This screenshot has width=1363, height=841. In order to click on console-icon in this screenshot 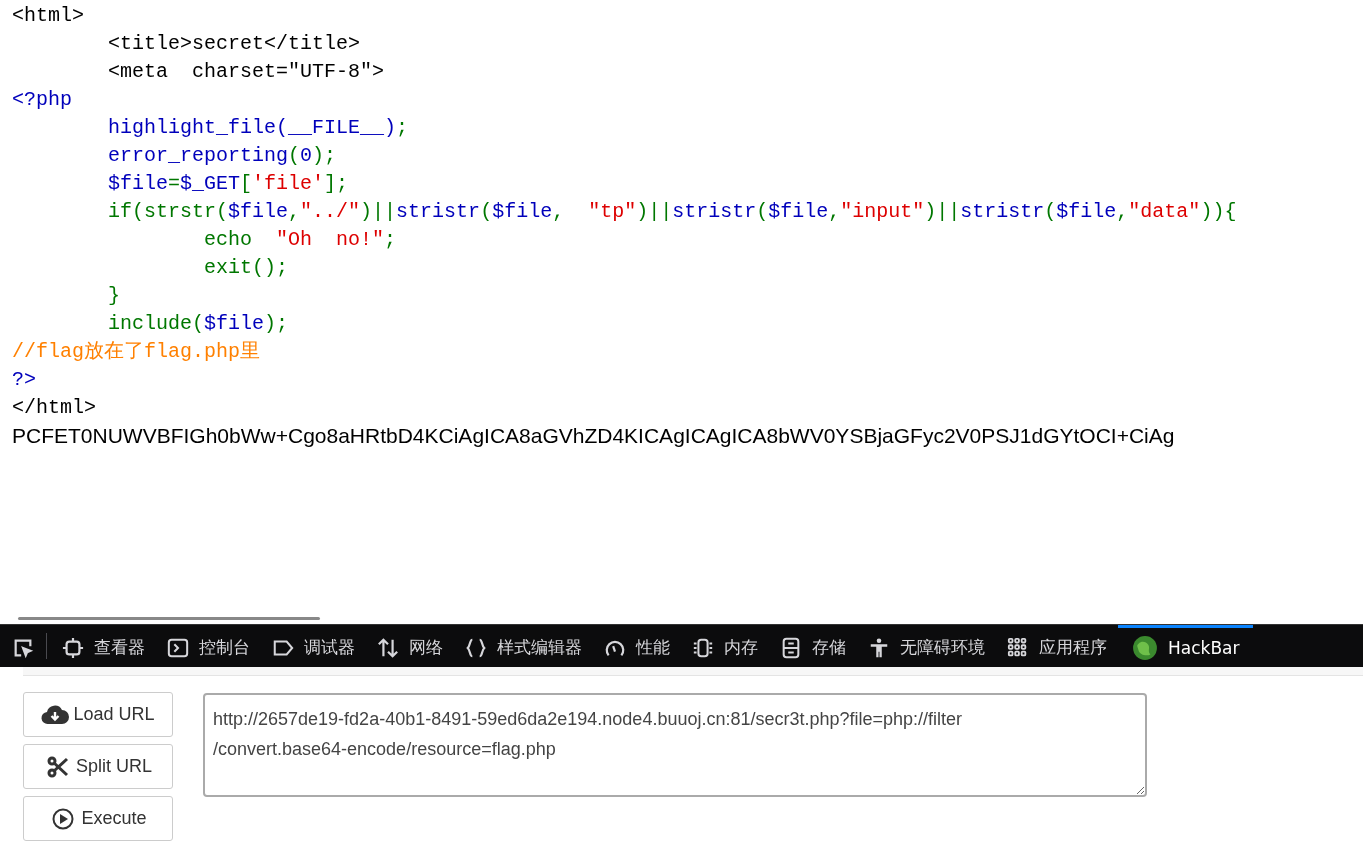, I will do `click(178, 647)`.